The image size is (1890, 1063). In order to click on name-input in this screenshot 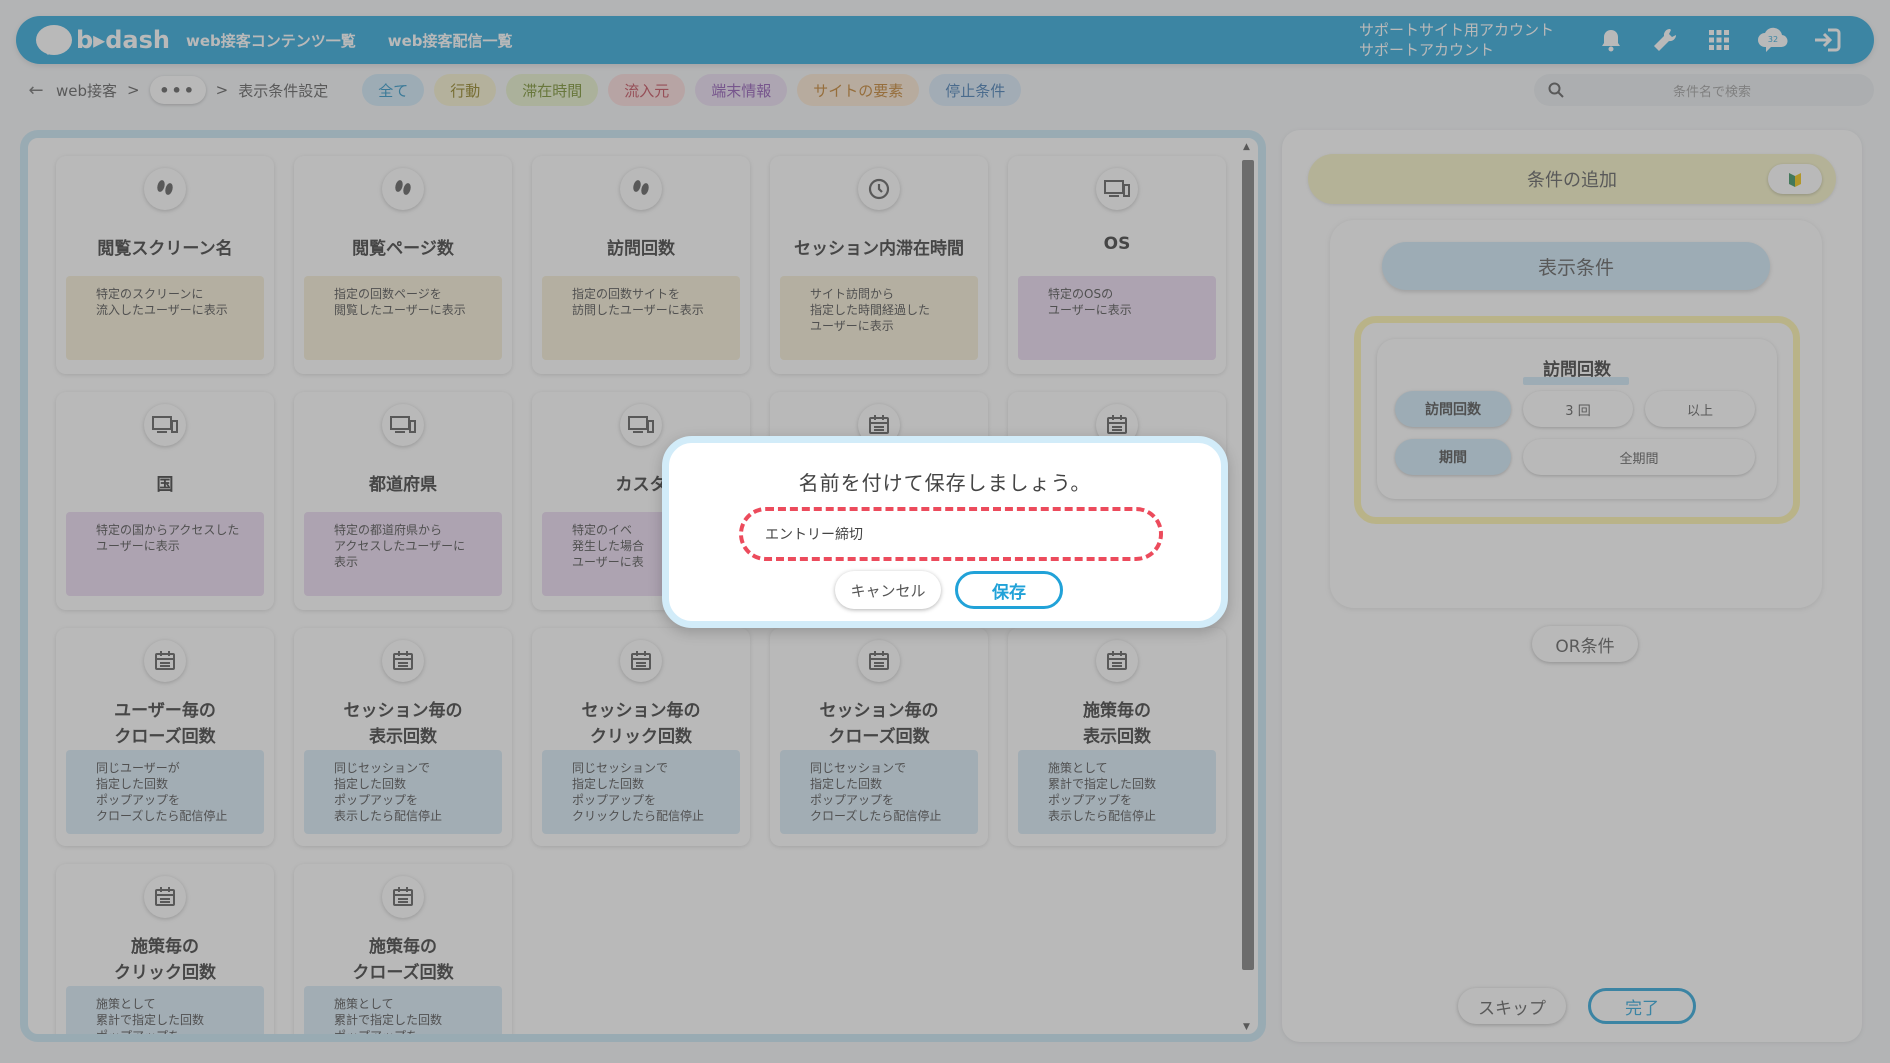, I will do `click(955, 534)`.